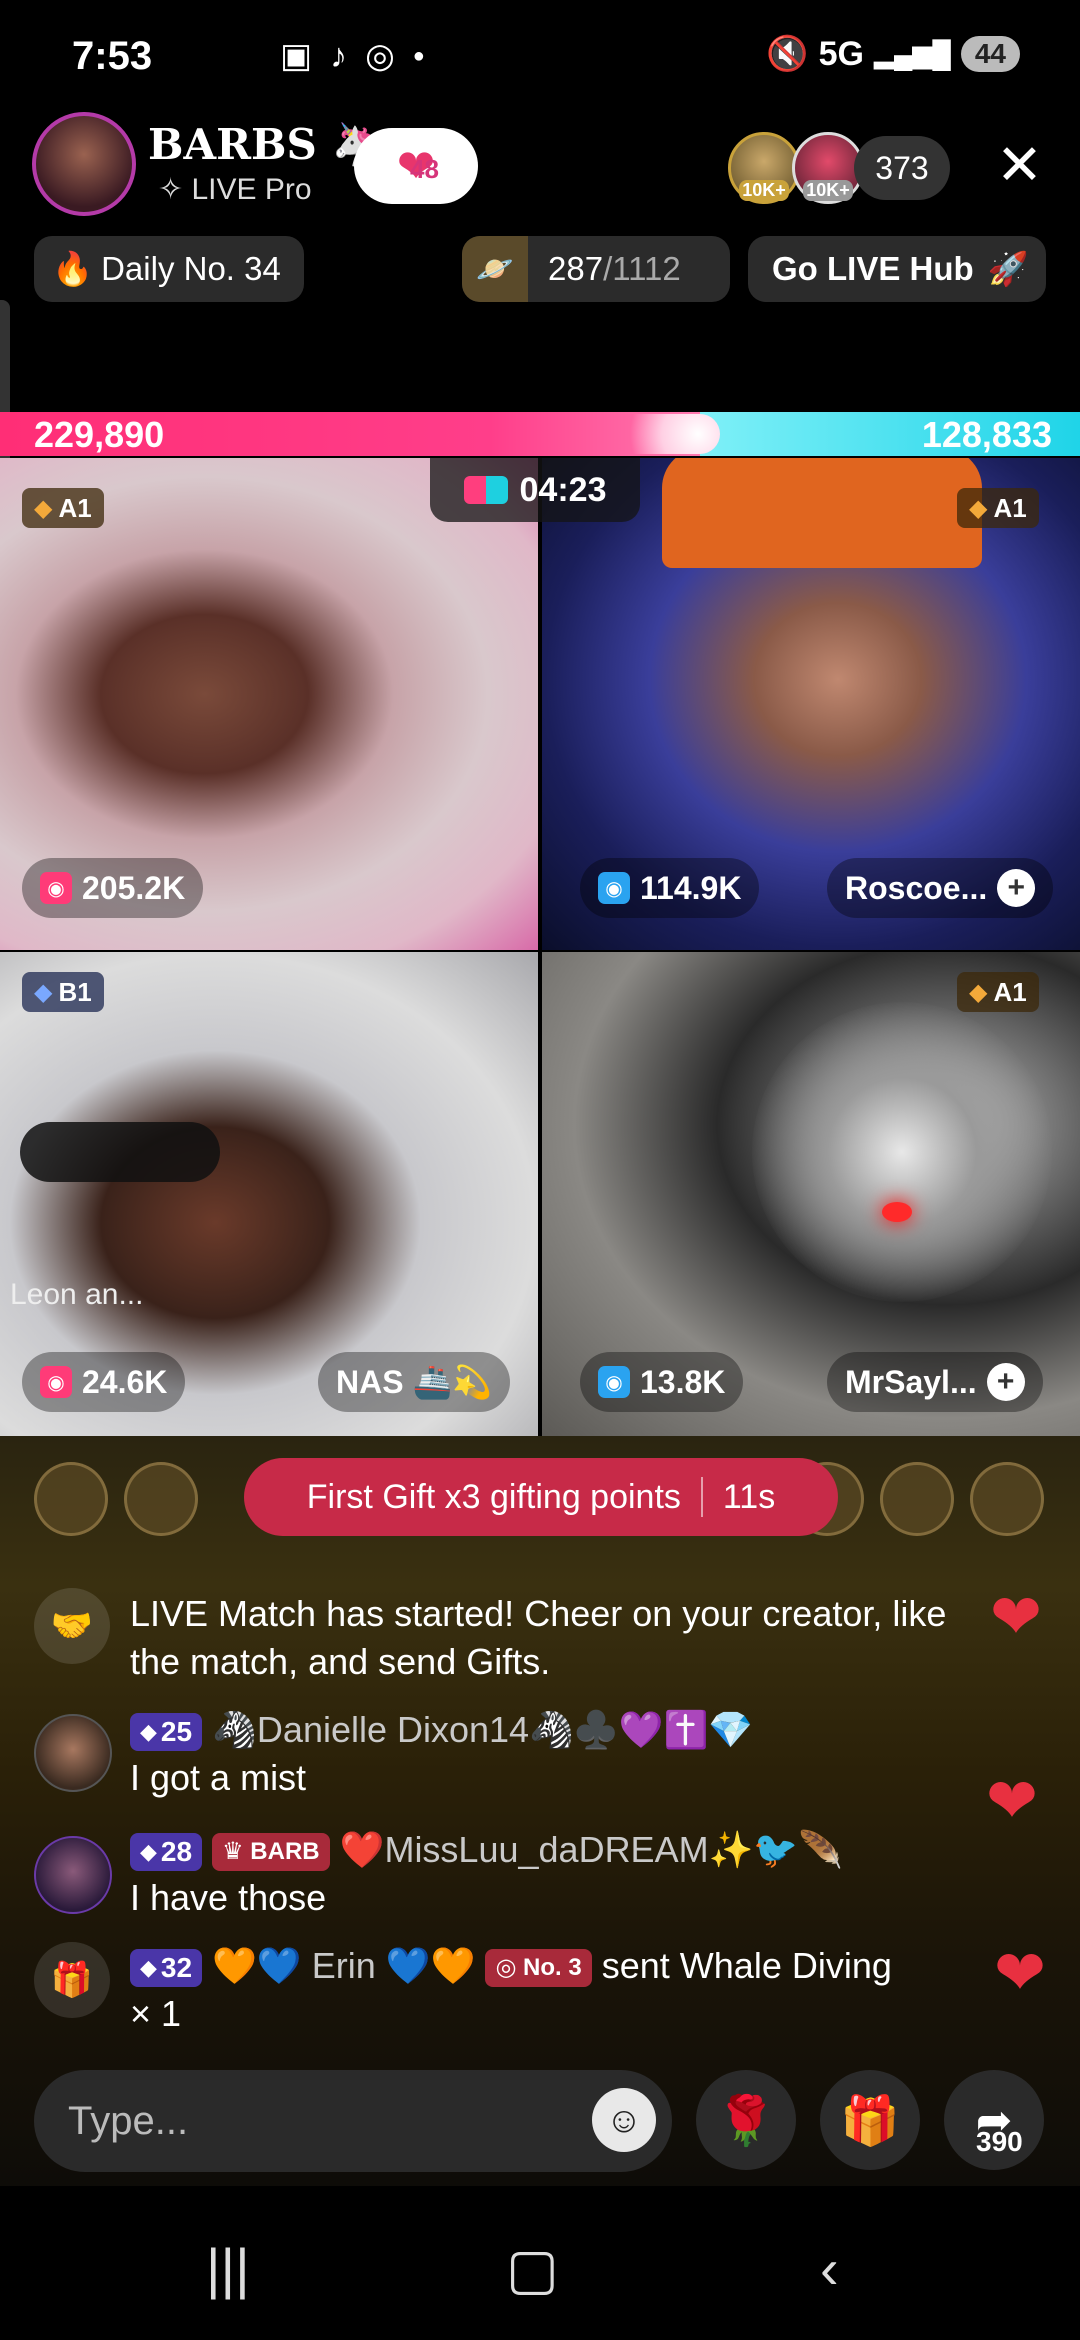 This screenshot has width=1080, height=2340. Describe the element at coordinates (541, 1497) in the screenshot. I see `first-gift-banner: First Gift x3 gifting points 11s` at that location.